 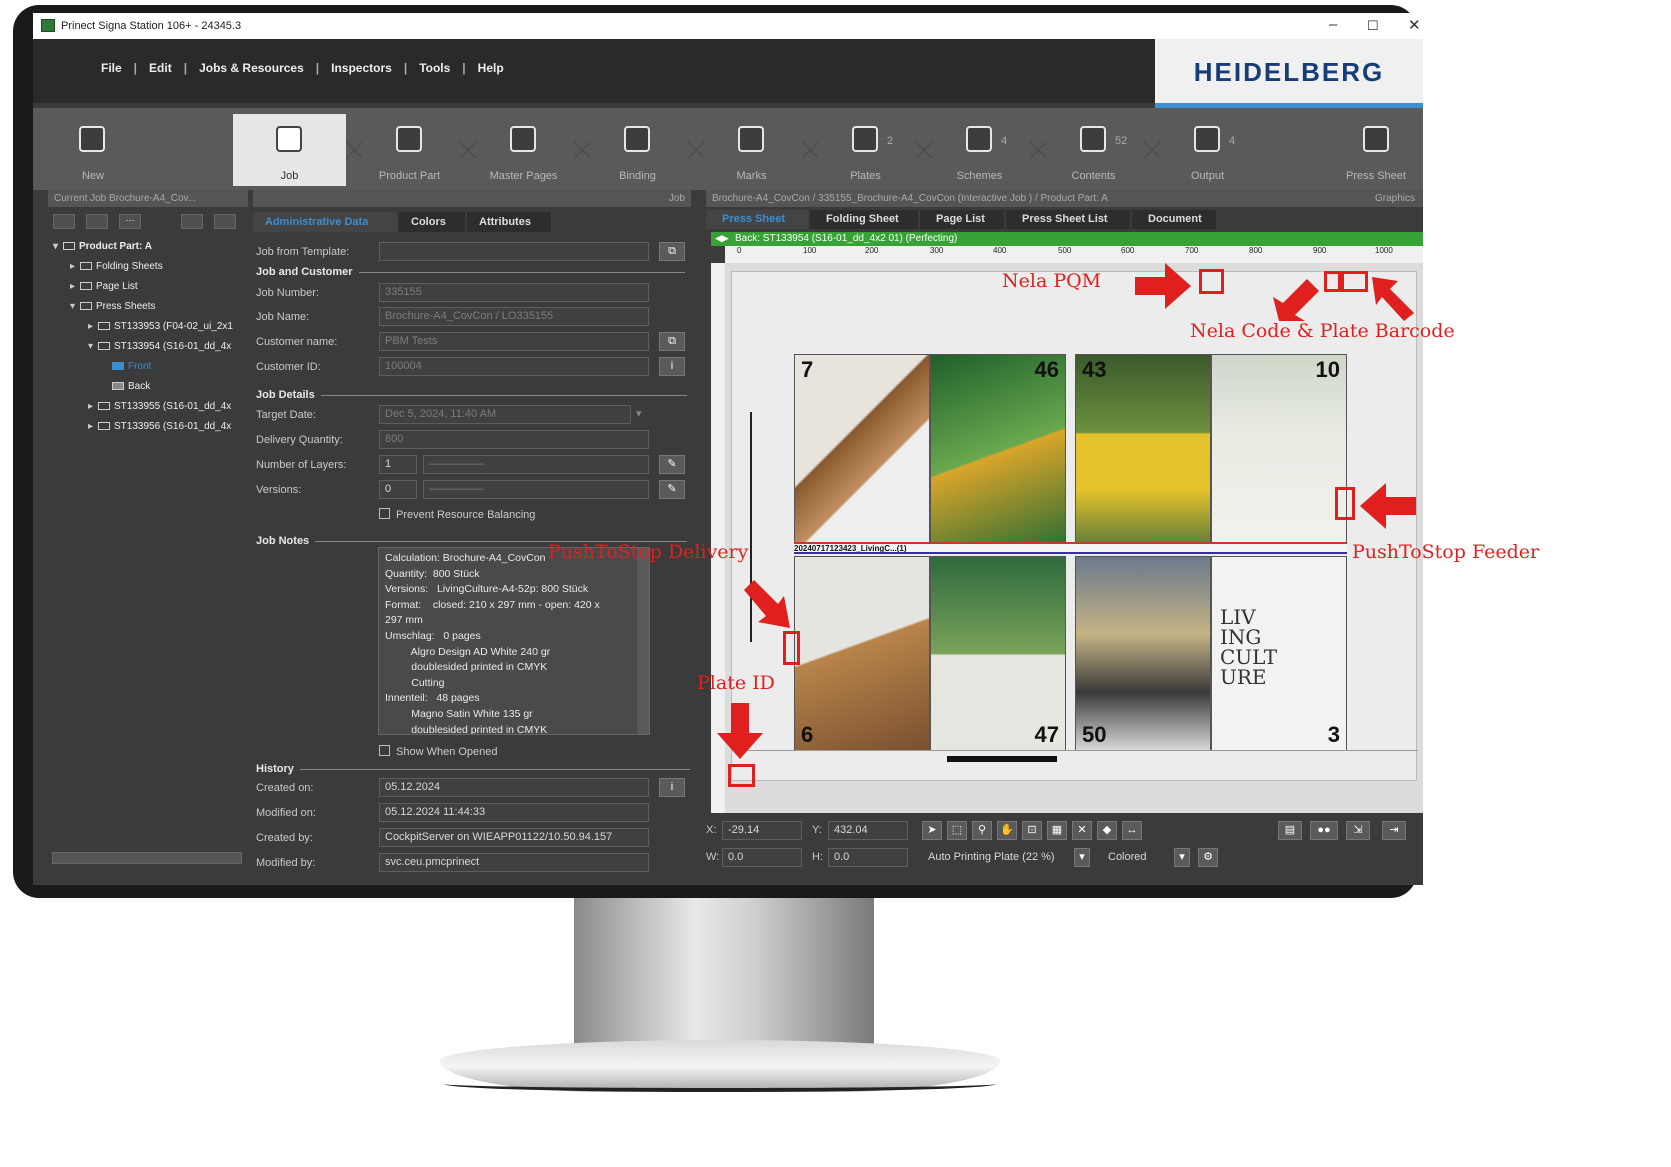 I want to click on layers-edit-button: ✎, so click(x=672, y=464).